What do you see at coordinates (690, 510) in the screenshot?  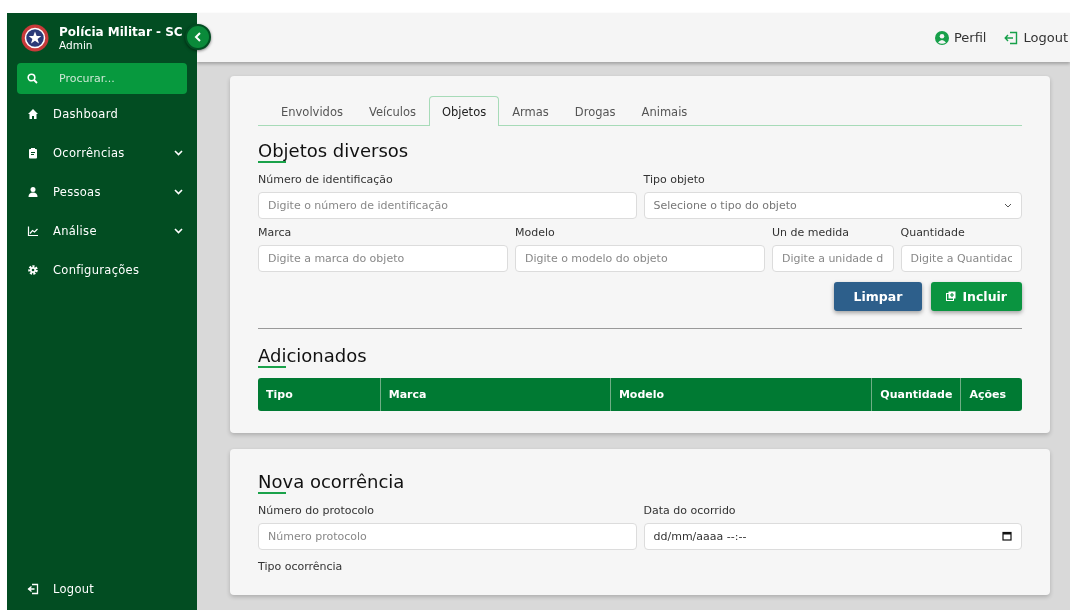 I see `field-label: Data do ocorrido` at bounding box center [690, 510].